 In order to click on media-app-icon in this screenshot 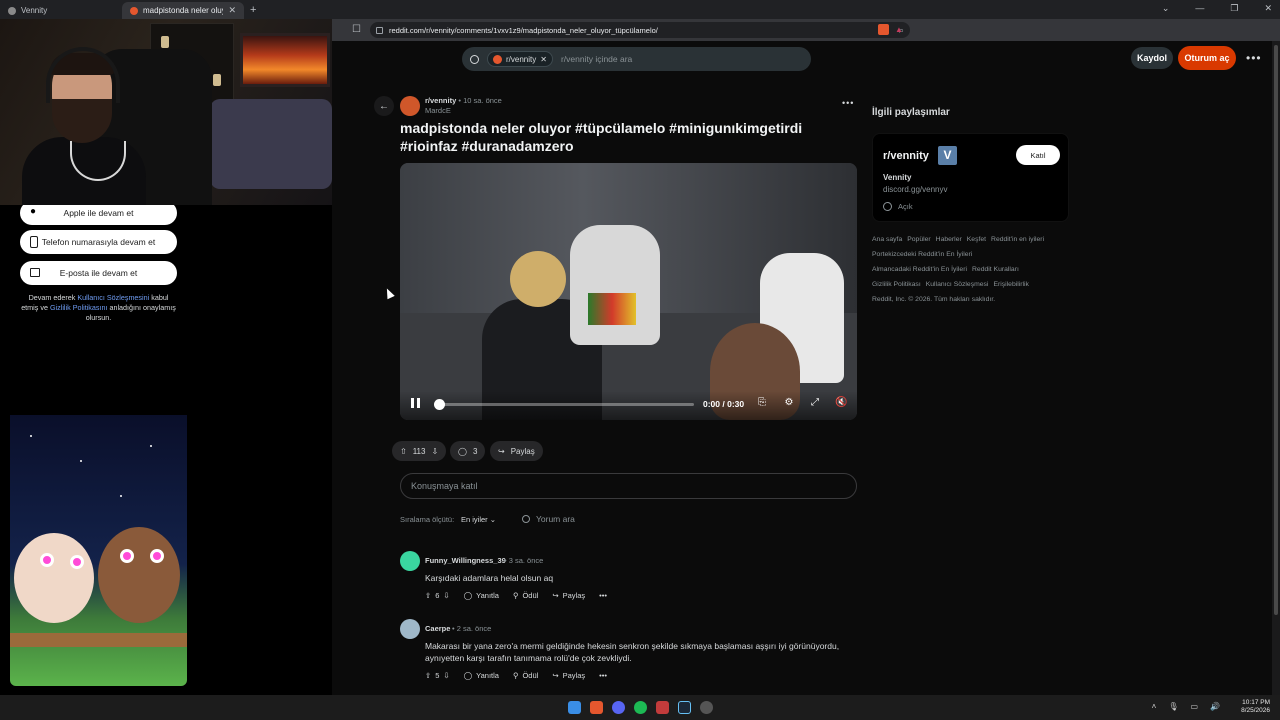, I will do `click(662, 707)`.